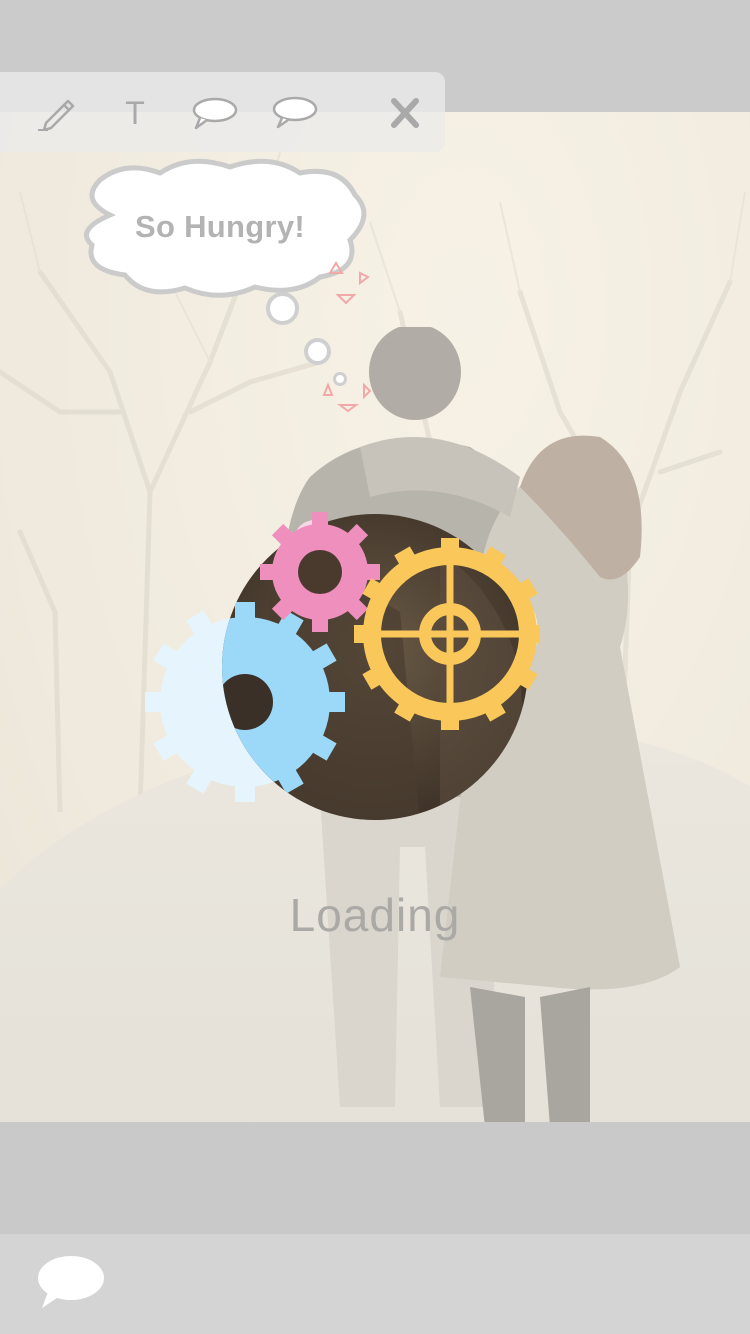 The image size is (750, 1334). I want to click on thought-bubble-icon, so click(295, 112).